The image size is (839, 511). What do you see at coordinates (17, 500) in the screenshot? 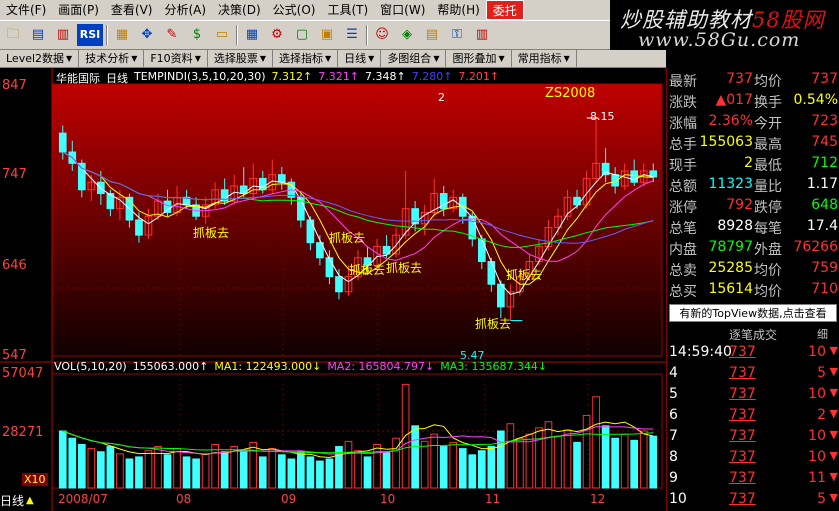
I see `period-switch-button: 日线 ▲` at bounding box center [17, 500].